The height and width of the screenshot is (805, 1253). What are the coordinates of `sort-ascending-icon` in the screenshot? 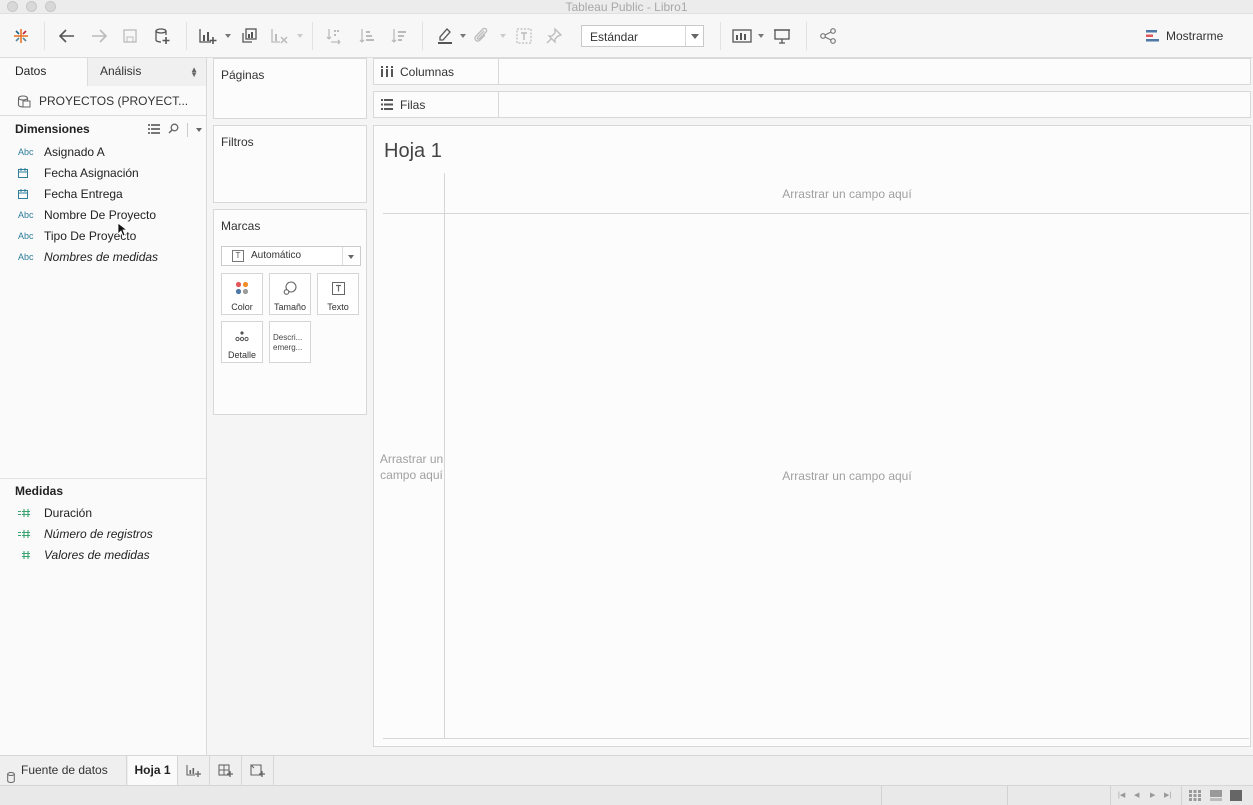 It's located at (367, 36).